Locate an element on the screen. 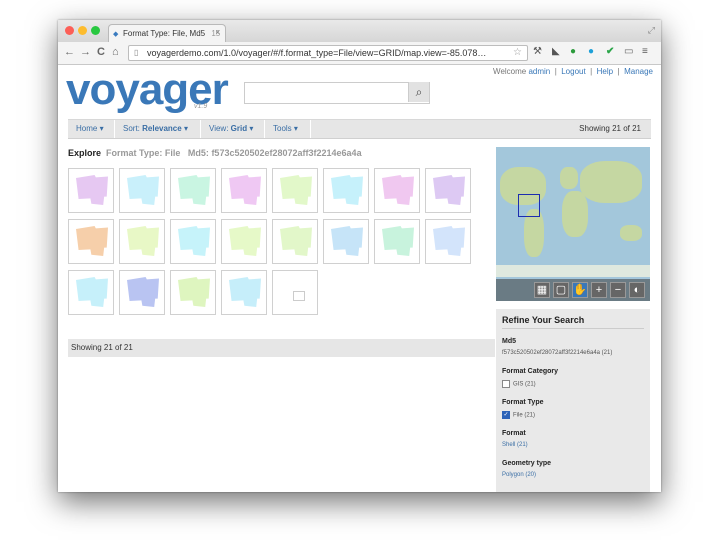 The width and height of the screenshot is (720, 540). bookmark-star-icon: ☆ is located at coordinates (517, 53).